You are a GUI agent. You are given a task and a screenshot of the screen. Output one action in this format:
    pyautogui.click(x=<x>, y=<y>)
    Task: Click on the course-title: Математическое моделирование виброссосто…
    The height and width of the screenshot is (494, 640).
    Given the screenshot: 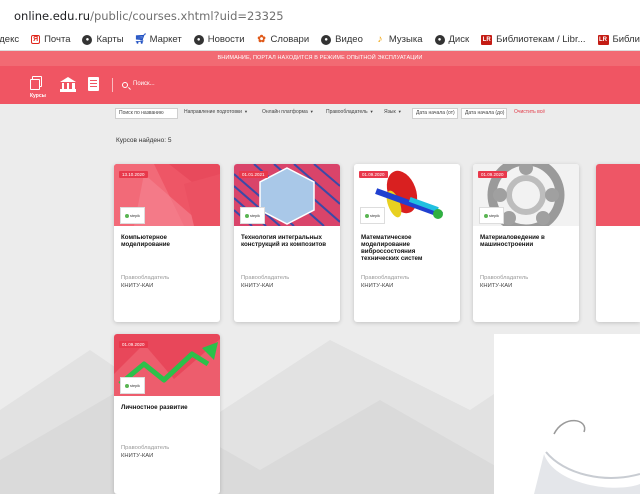 What is the action you would take?
    pyautogui.click(x=407, y=248)
    